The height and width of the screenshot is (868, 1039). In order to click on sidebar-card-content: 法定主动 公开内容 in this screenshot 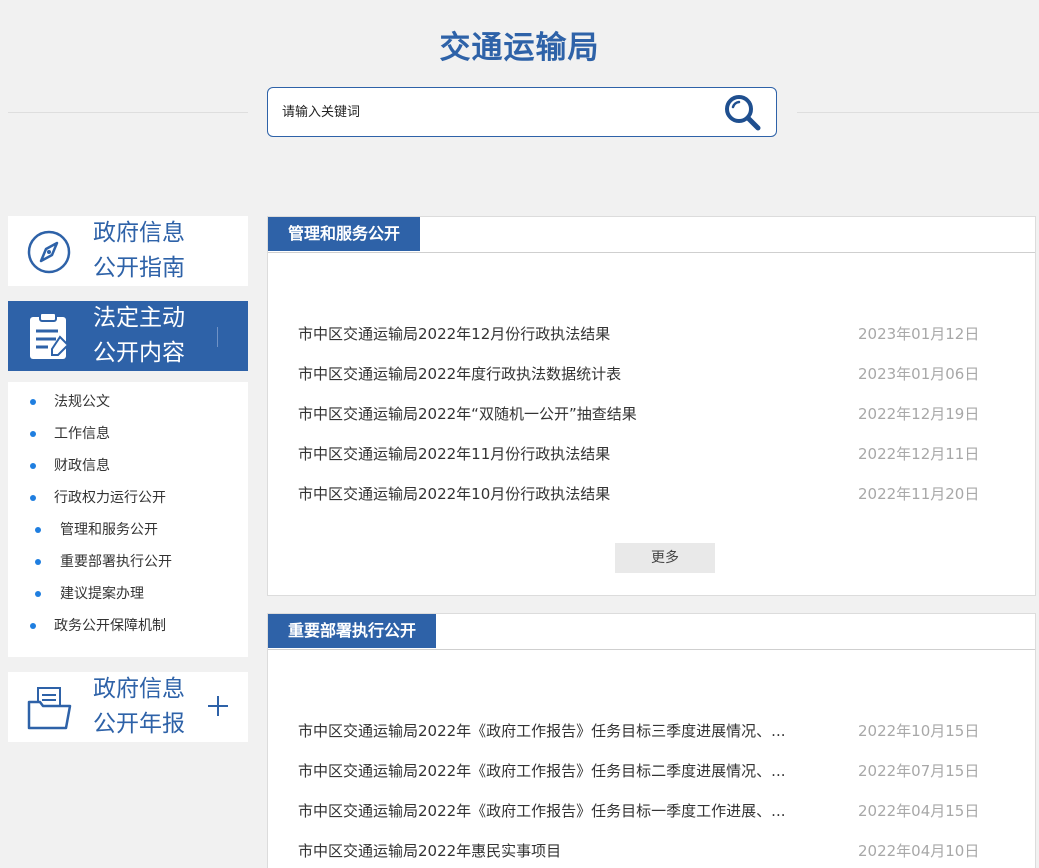, I will do `click(128, 336)`.